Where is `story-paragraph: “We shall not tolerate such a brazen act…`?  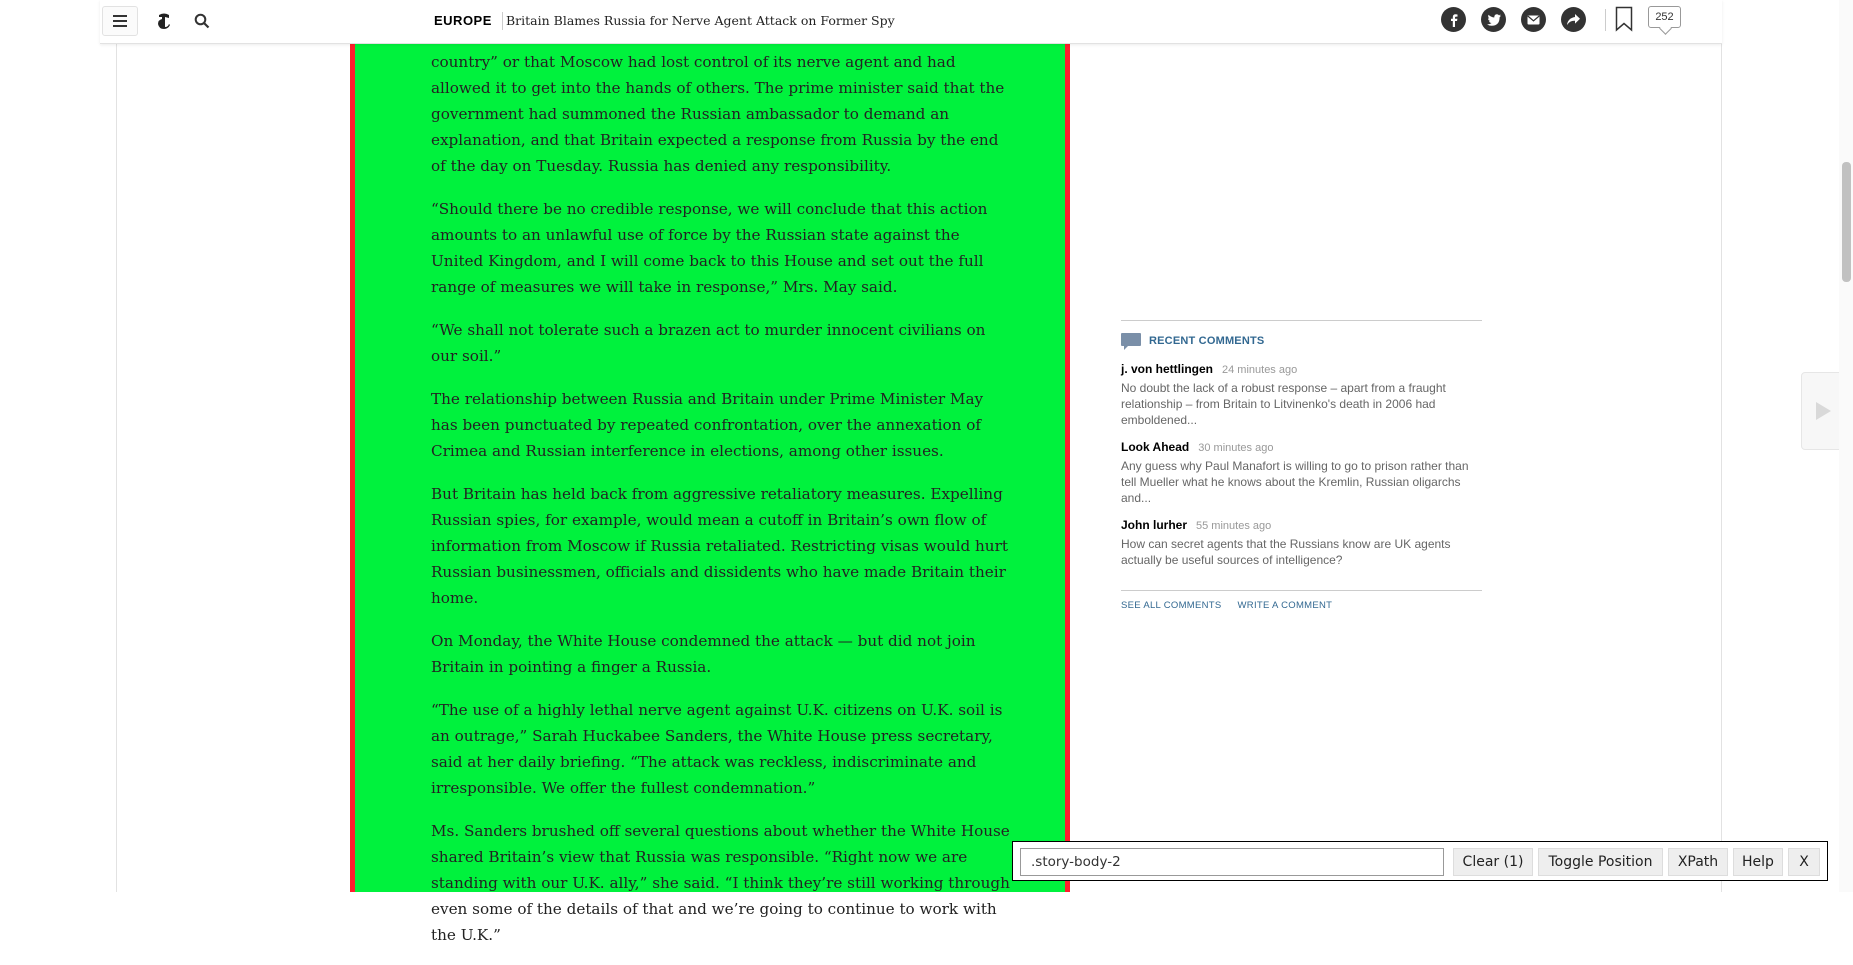
story-paragraph: “We shall not tolerate such a brazen act… is located at coordinates (708, 343).